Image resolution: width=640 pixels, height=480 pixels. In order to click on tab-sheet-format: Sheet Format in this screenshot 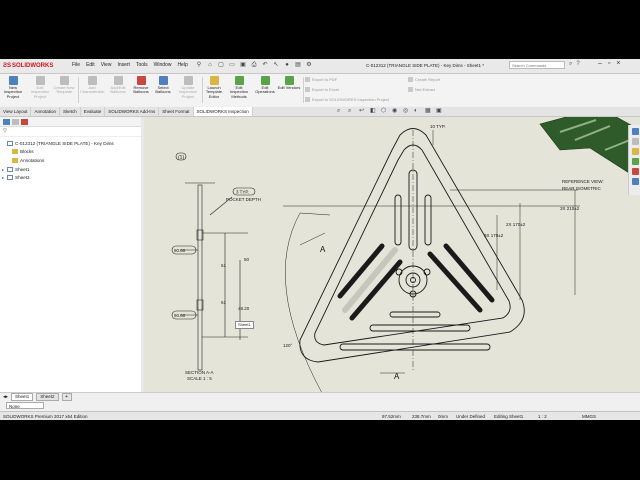, I will do `click(176, 111)`.